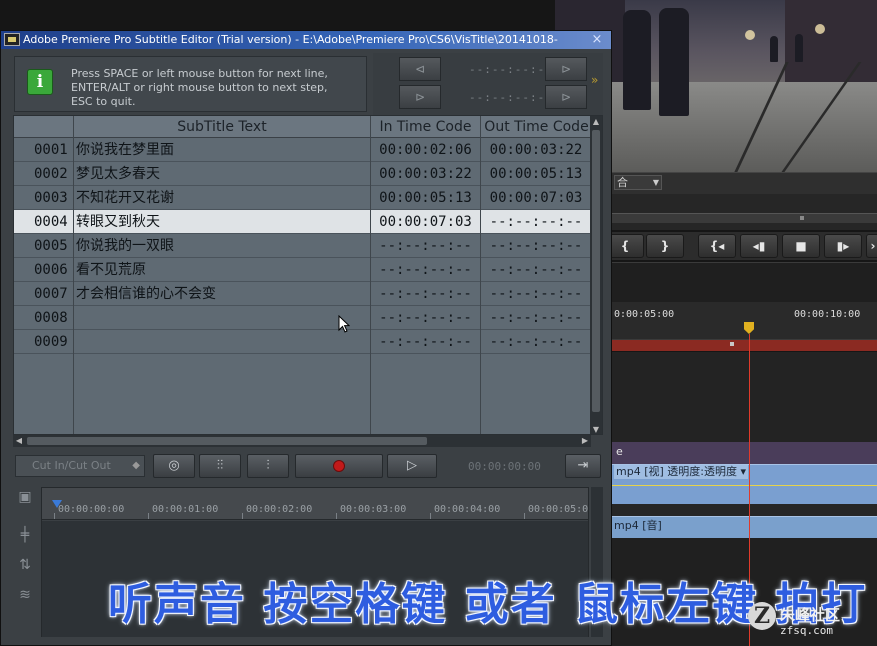  What do you see at coordinates (44, 174) in the screenshot?
I see `row-number: 0002` at bounding box center [44, 174].